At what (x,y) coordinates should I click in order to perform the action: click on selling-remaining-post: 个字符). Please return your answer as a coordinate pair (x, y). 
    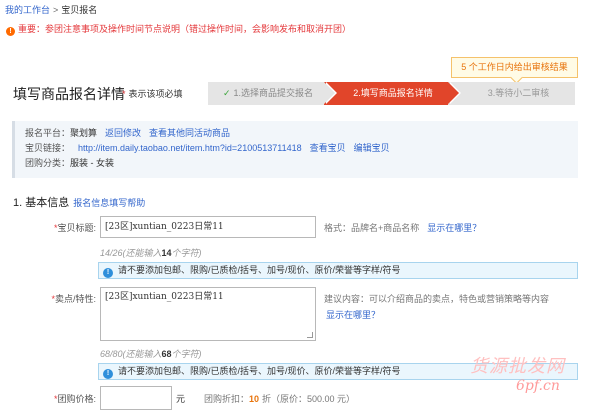
    Looking at the image, I should click on (186, 354).